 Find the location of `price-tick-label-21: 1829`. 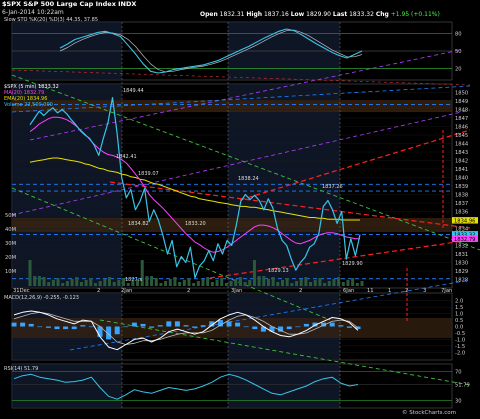

price-tick-label-21: 1829 is located at coordinates (461, 272).